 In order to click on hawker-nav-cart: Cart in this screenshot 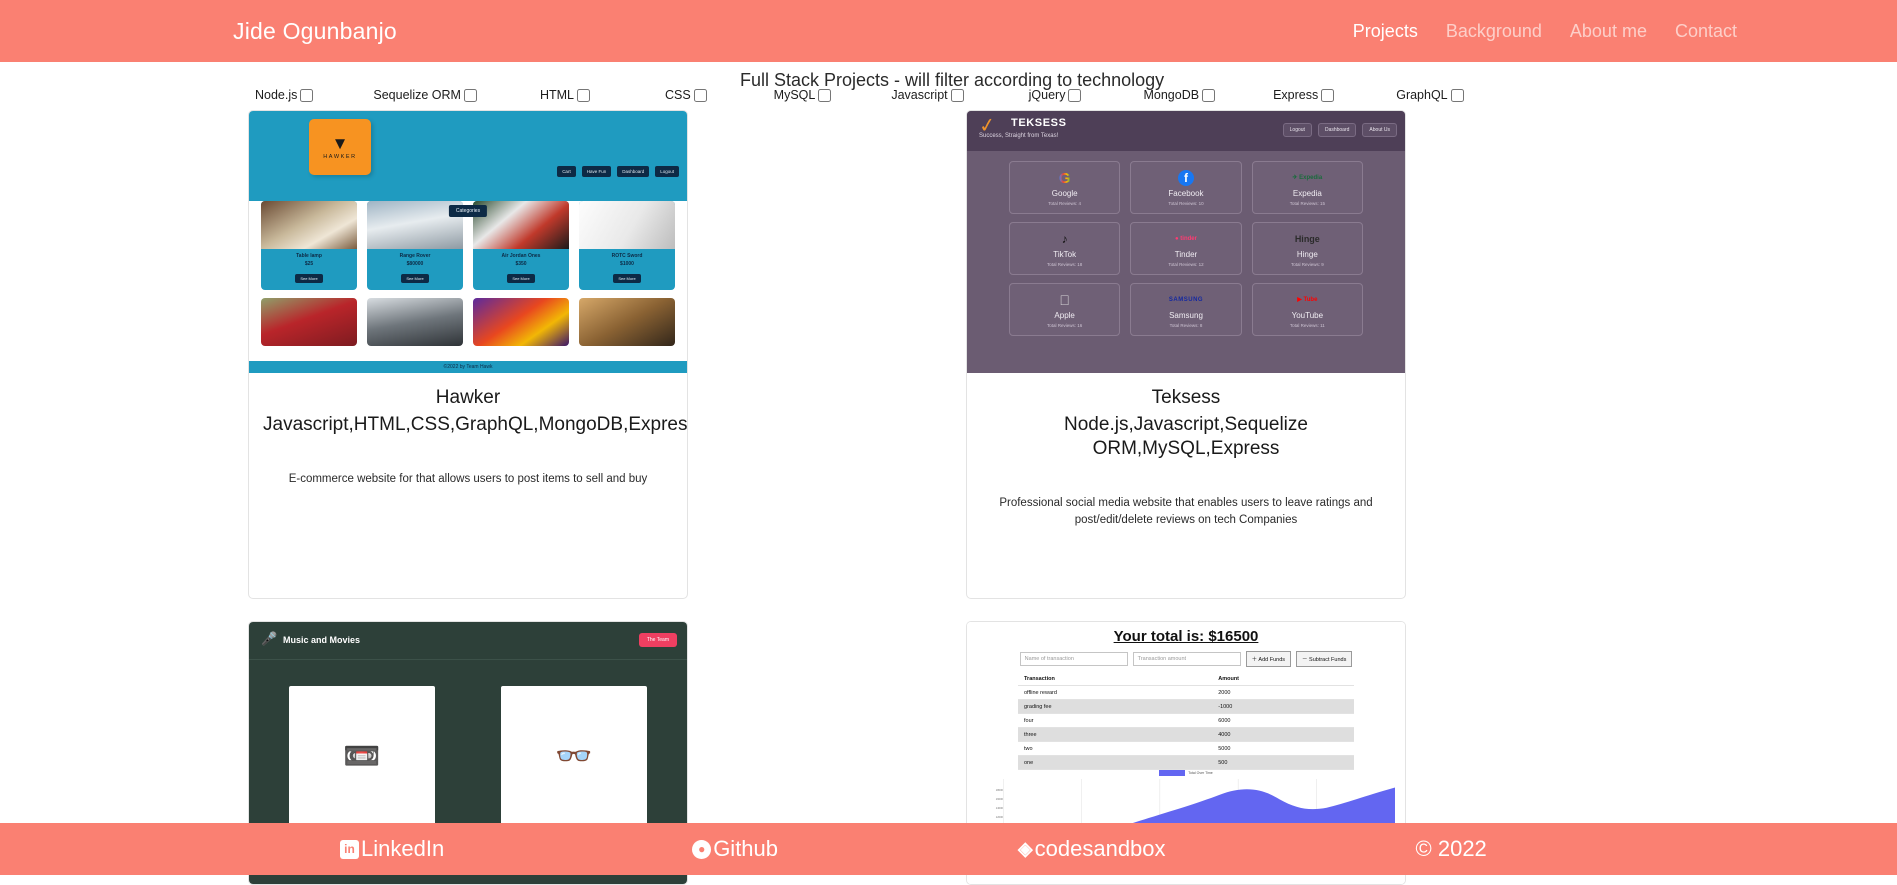, I will do `click(566, 171)`.